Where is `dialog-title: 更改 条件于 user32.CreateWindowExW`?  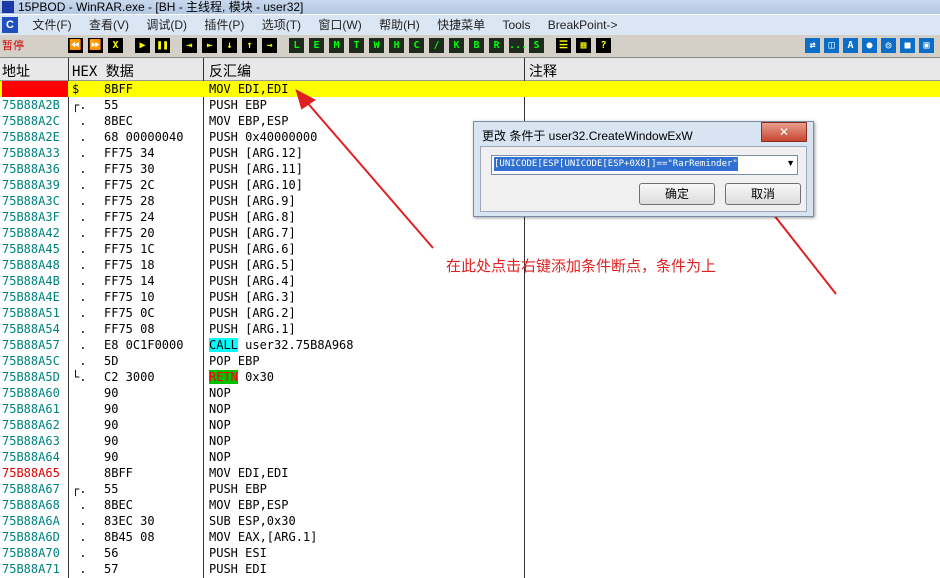 dialog-title: 更改 条件于 user32.CreateWindowExW is located at coordinates (587, 136).